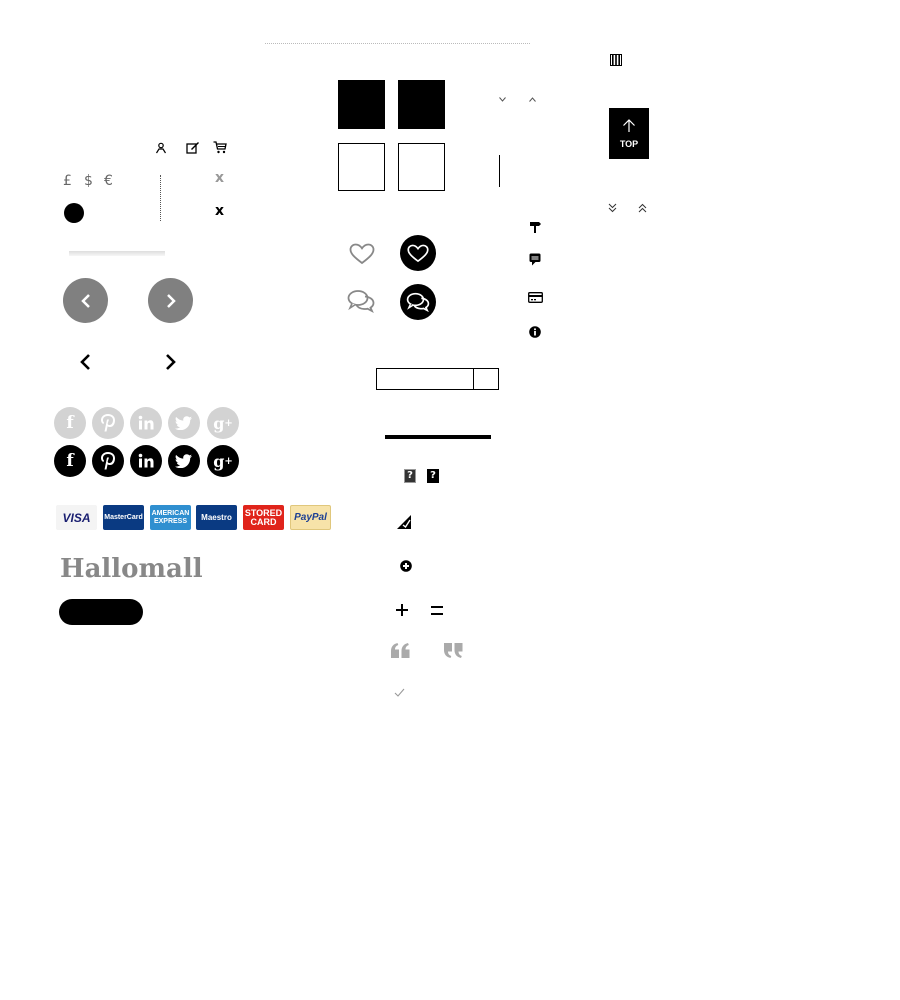  I want to click on shopping-cart-icon, so click(220, 147).